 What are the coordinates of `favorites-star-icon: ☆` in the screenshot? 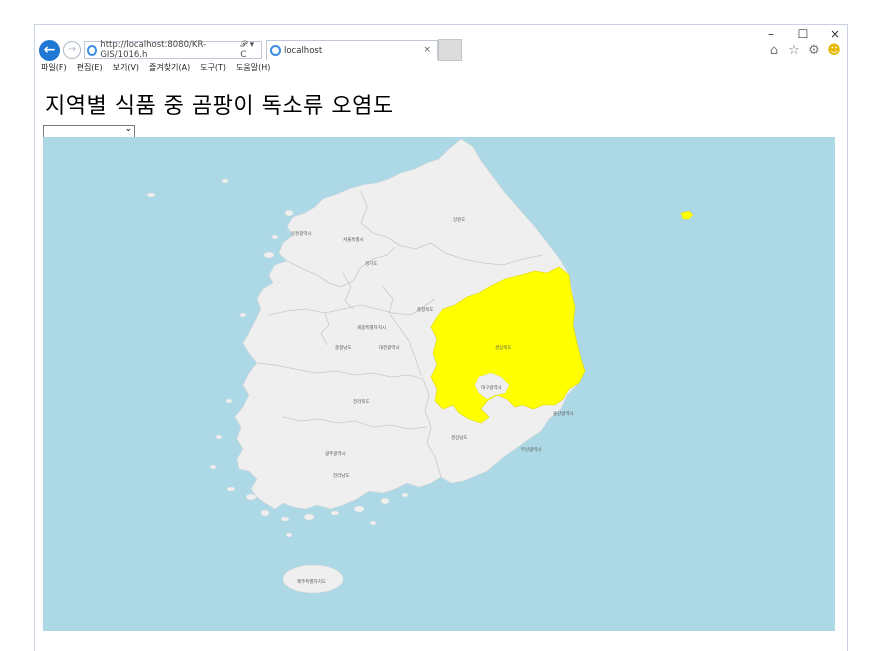 It's located at (794, 50).